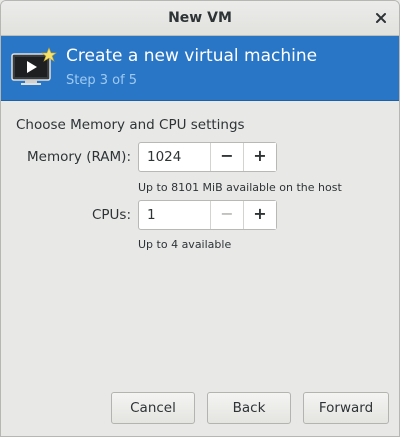 The image size is (400, 437). What do you see at coordinates (174, 157) in the screenshot?
I see `memory-input` at bounding box center [174, 157].